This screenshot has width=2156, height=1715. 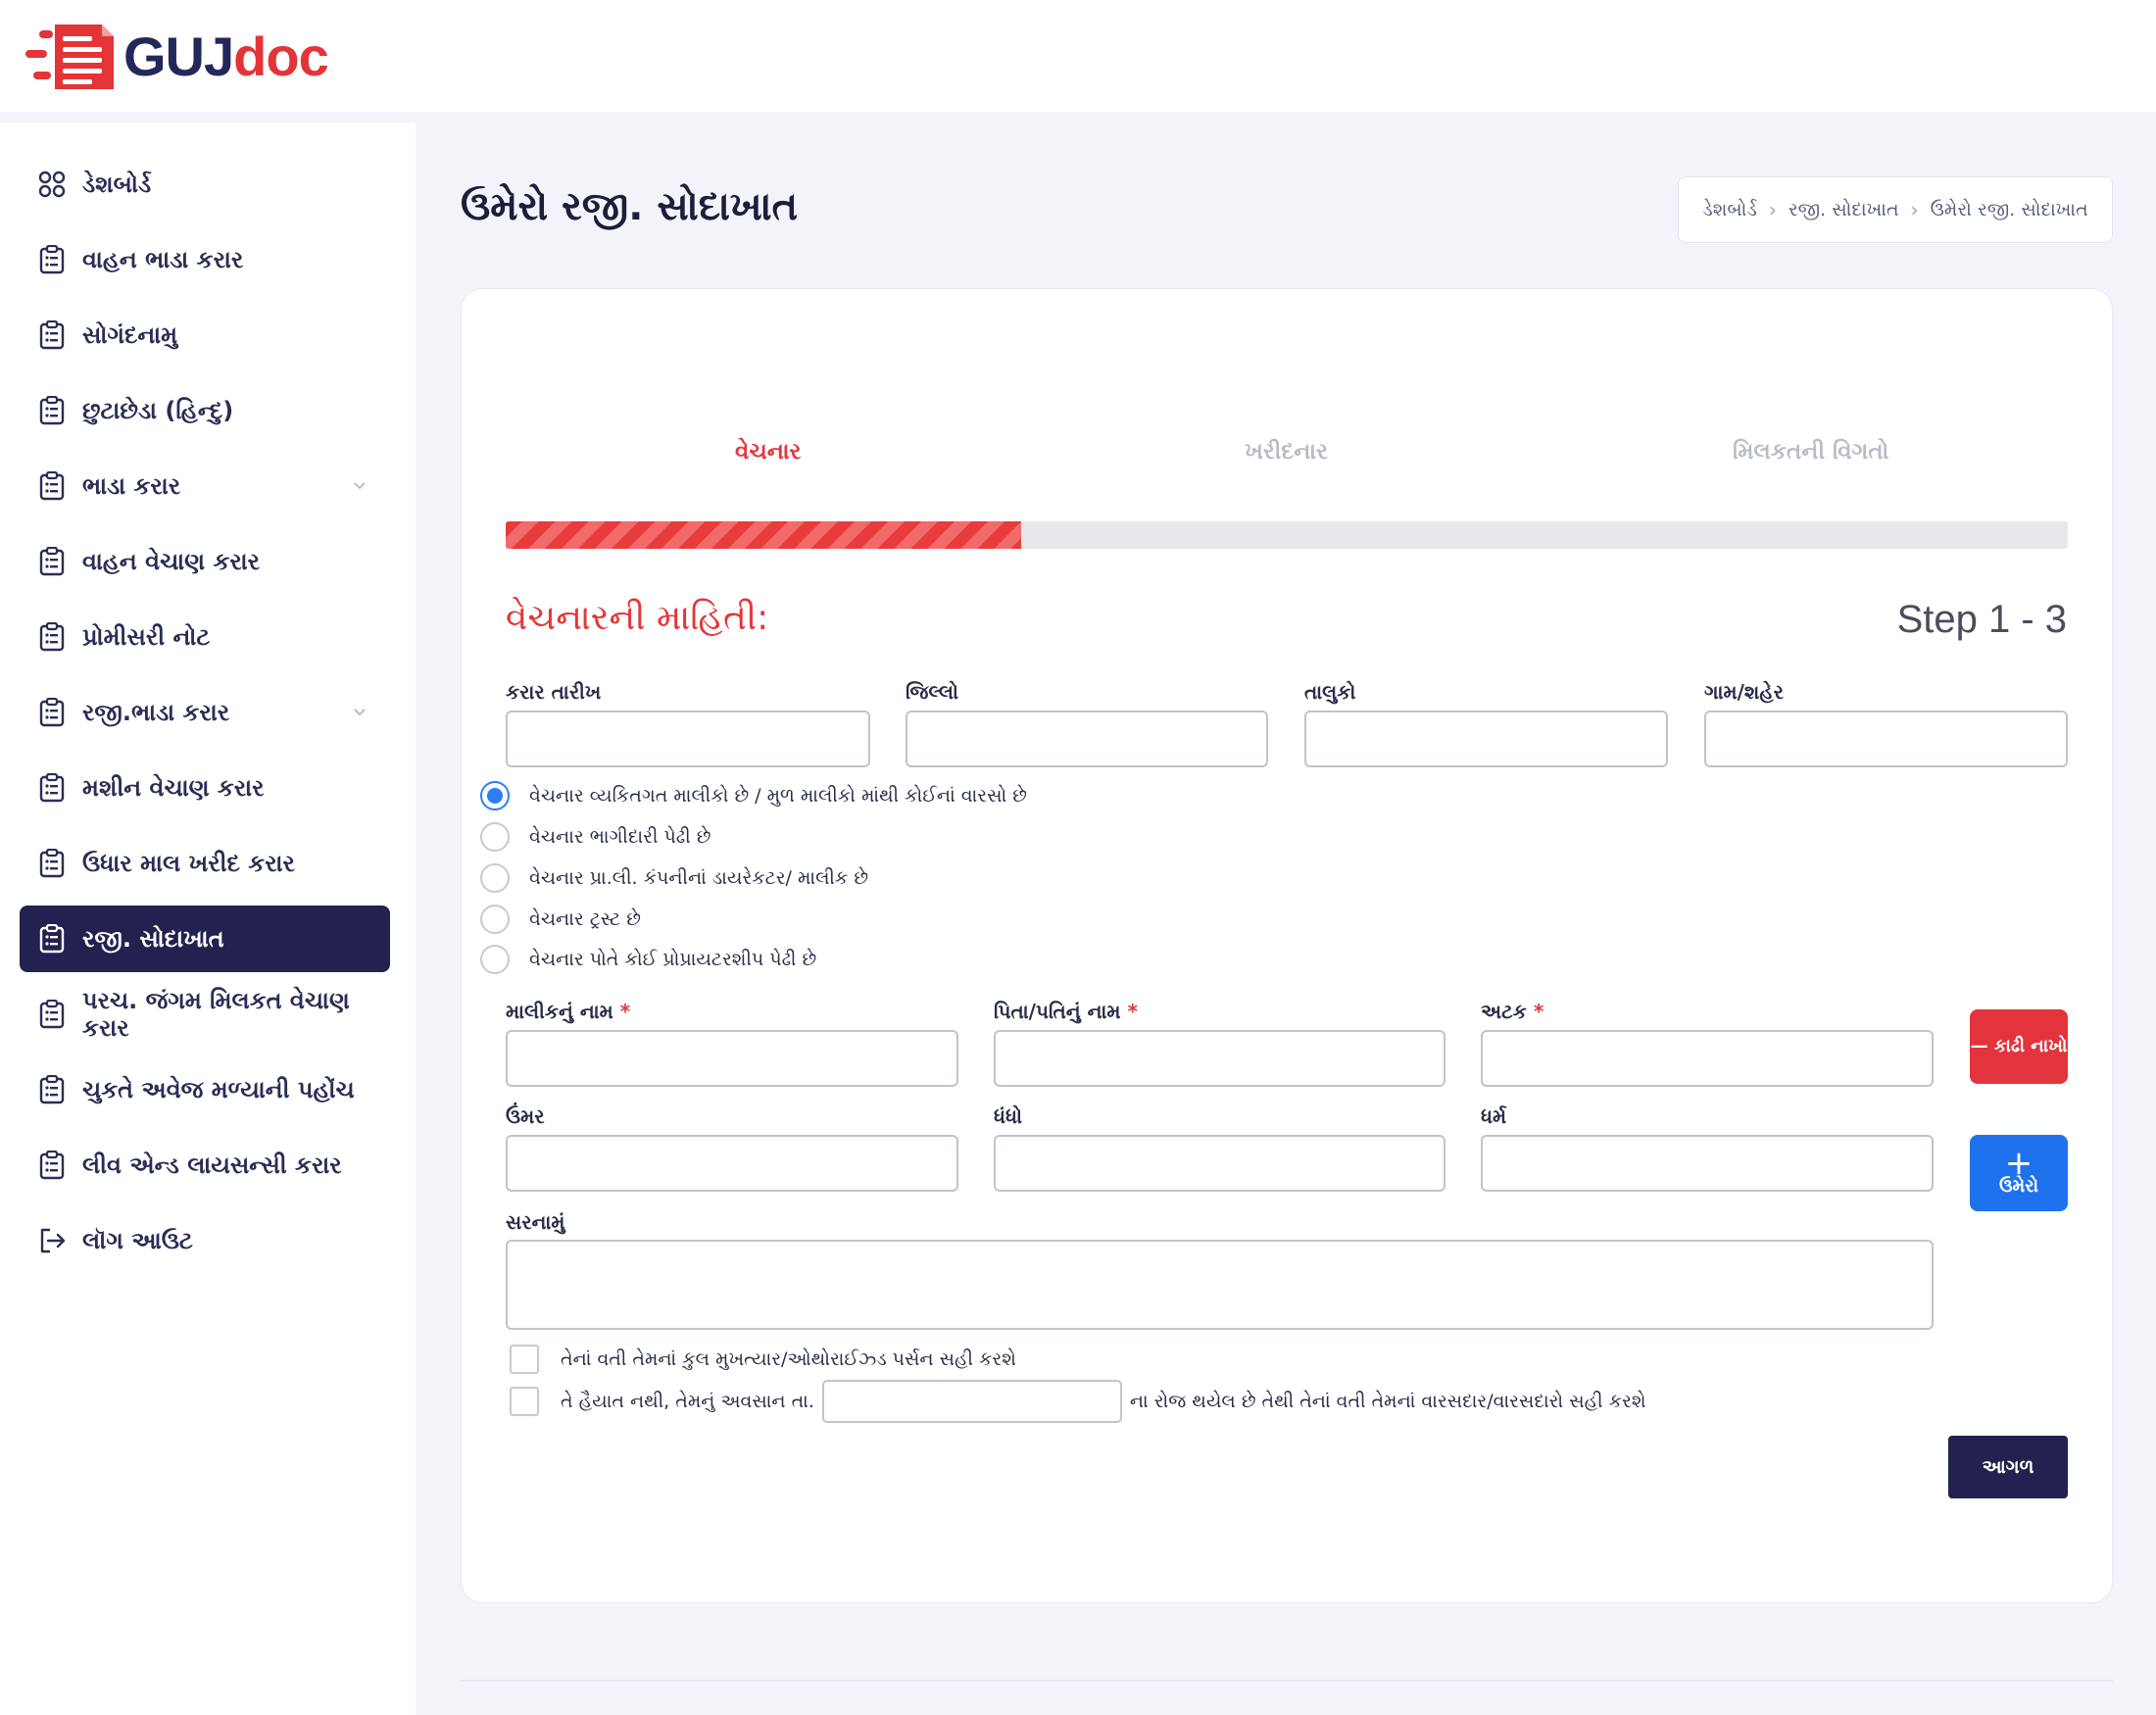 I want to click on breadcrumb-item-current: ઉમેરો રજી. સોદાખાત, so click(x=2009, y=209).